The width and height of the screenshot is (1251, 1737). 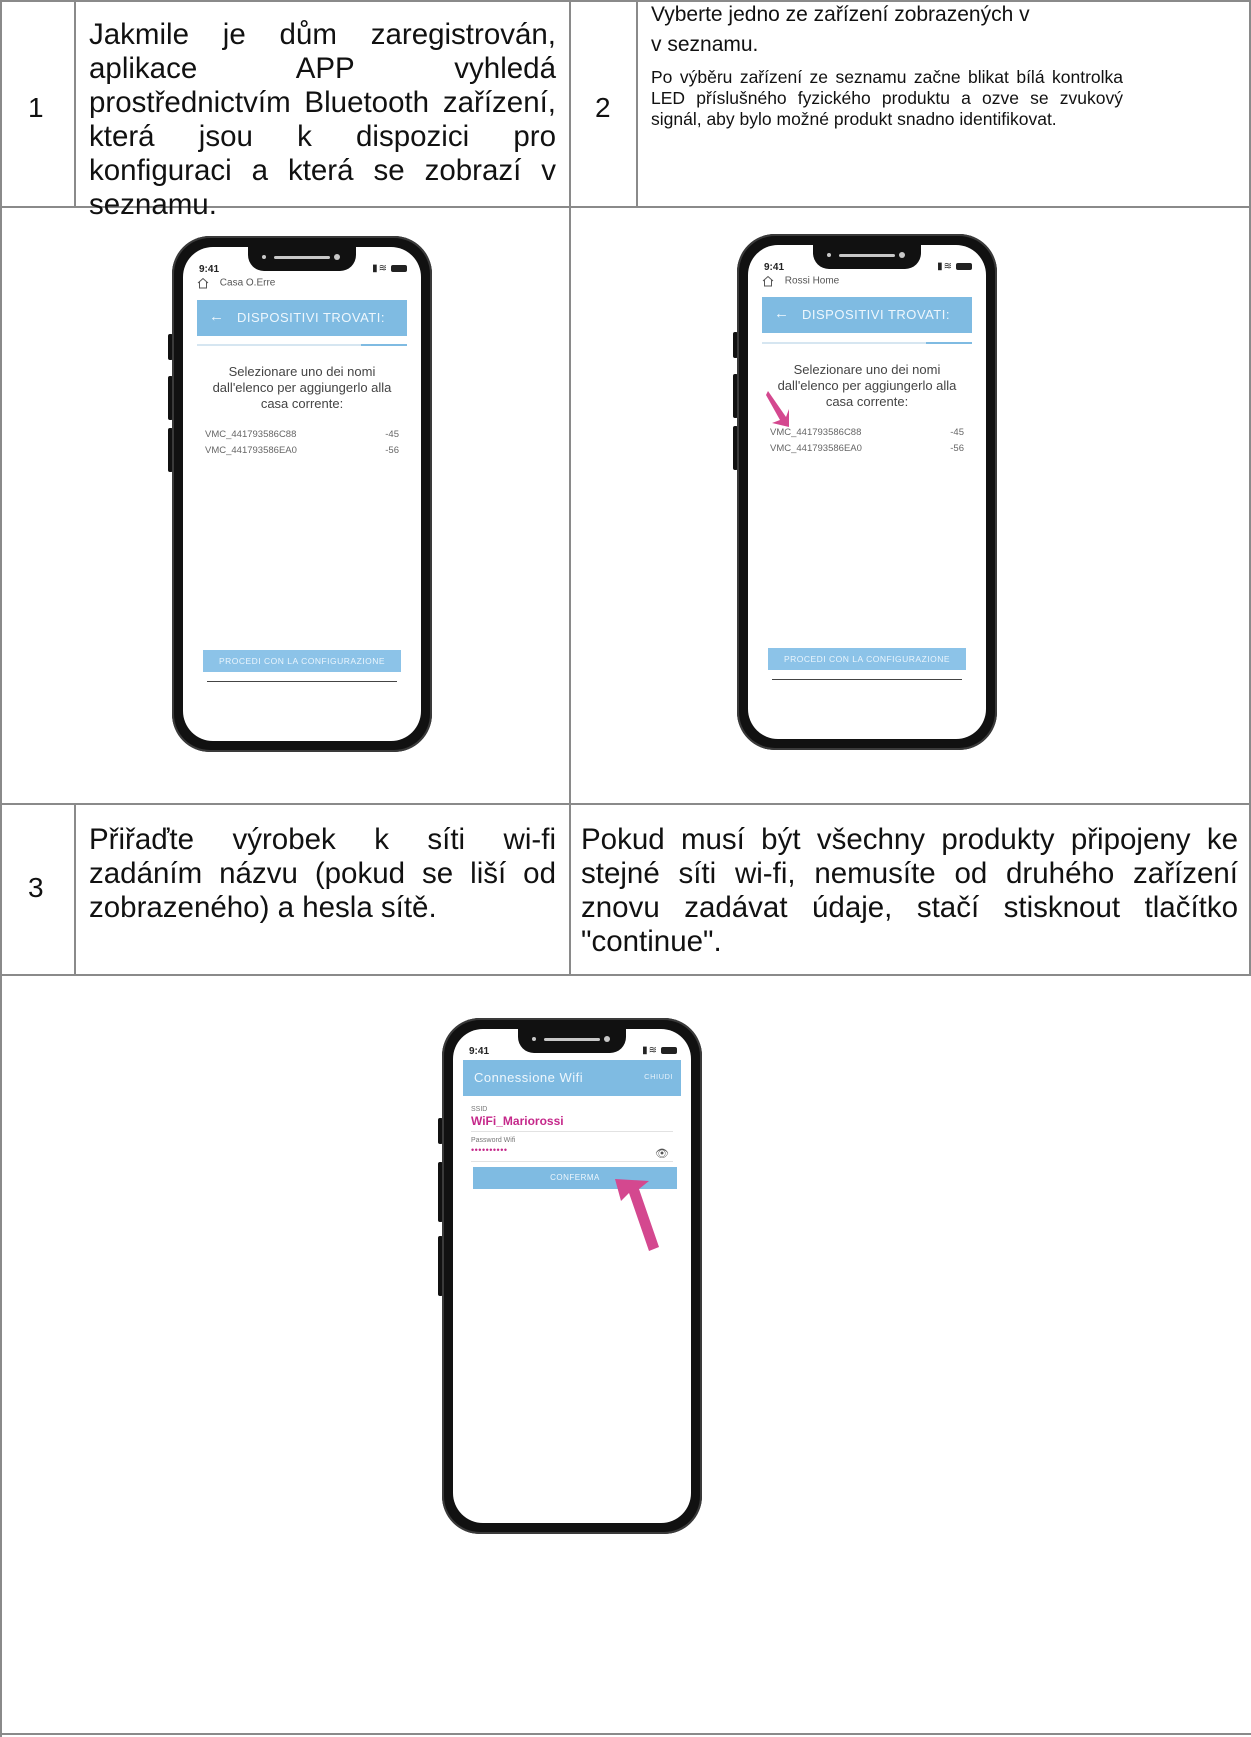 I want to click on device-name: VMC_441793586C88, so click(x=251, y=434).